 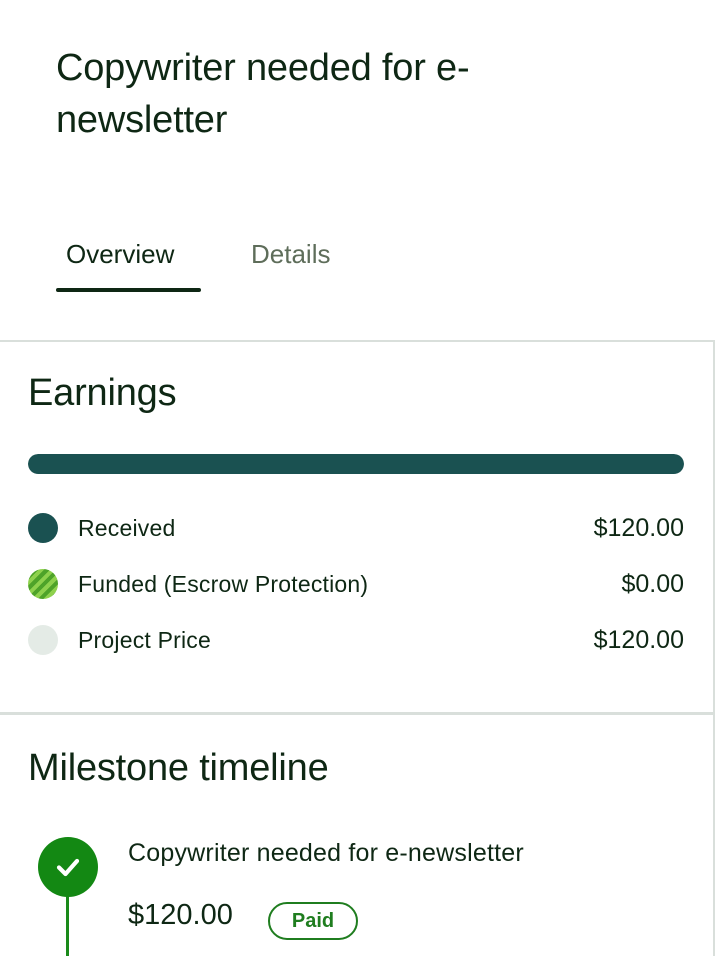 I want to click on check-icon, so click(x=68, y=867).